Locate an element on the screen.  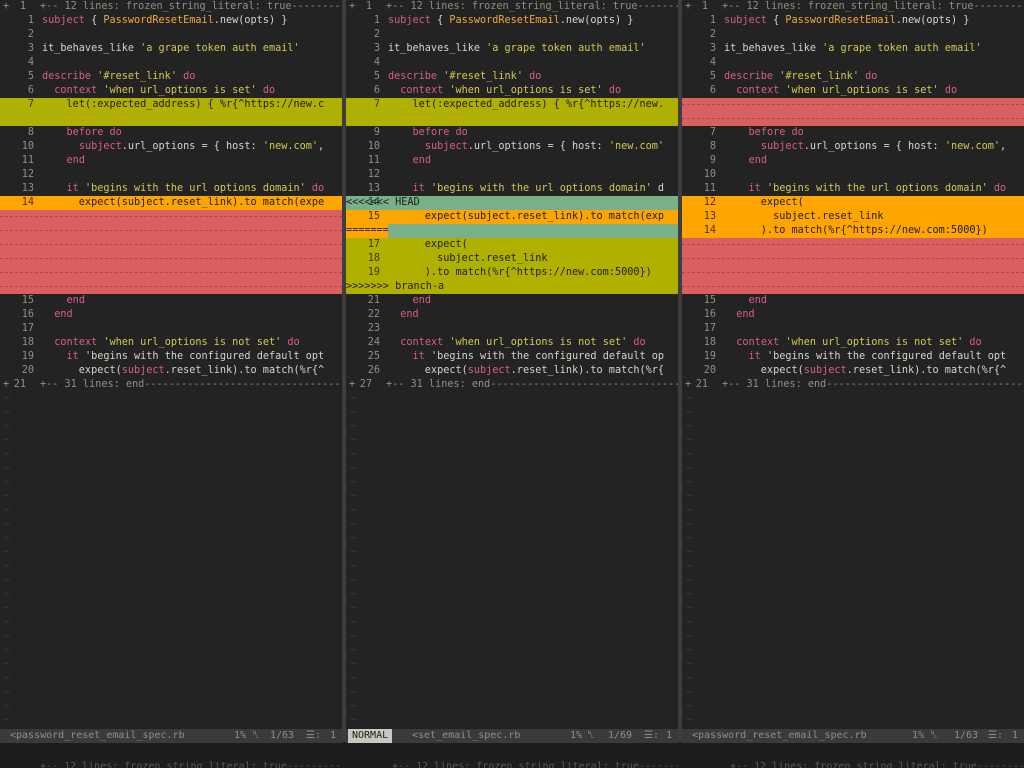
code-line: 17 expect( is located at coordinates (512, 245).